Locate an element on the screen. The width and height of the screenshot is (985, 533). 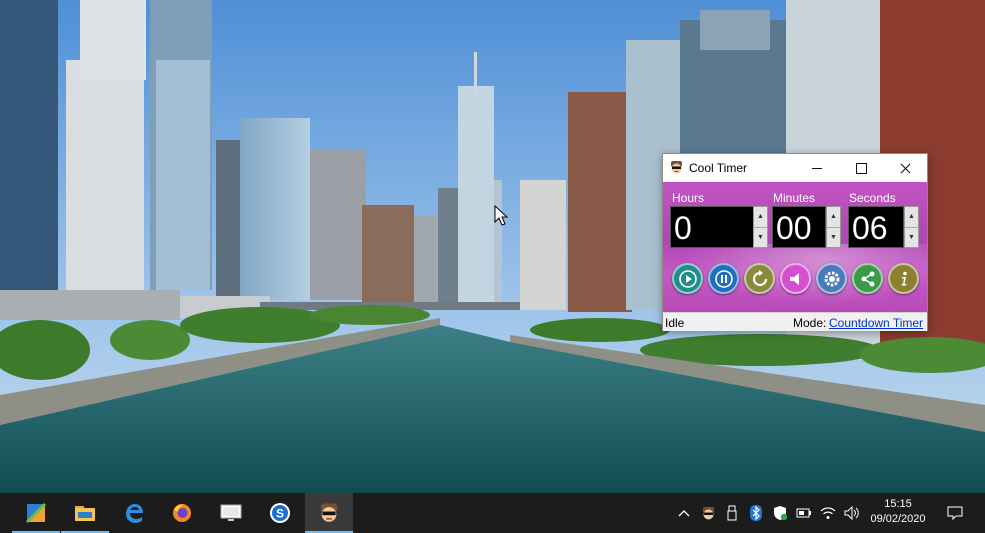
clock-date: 09/02/2020 is located at coordinates (898, 519).